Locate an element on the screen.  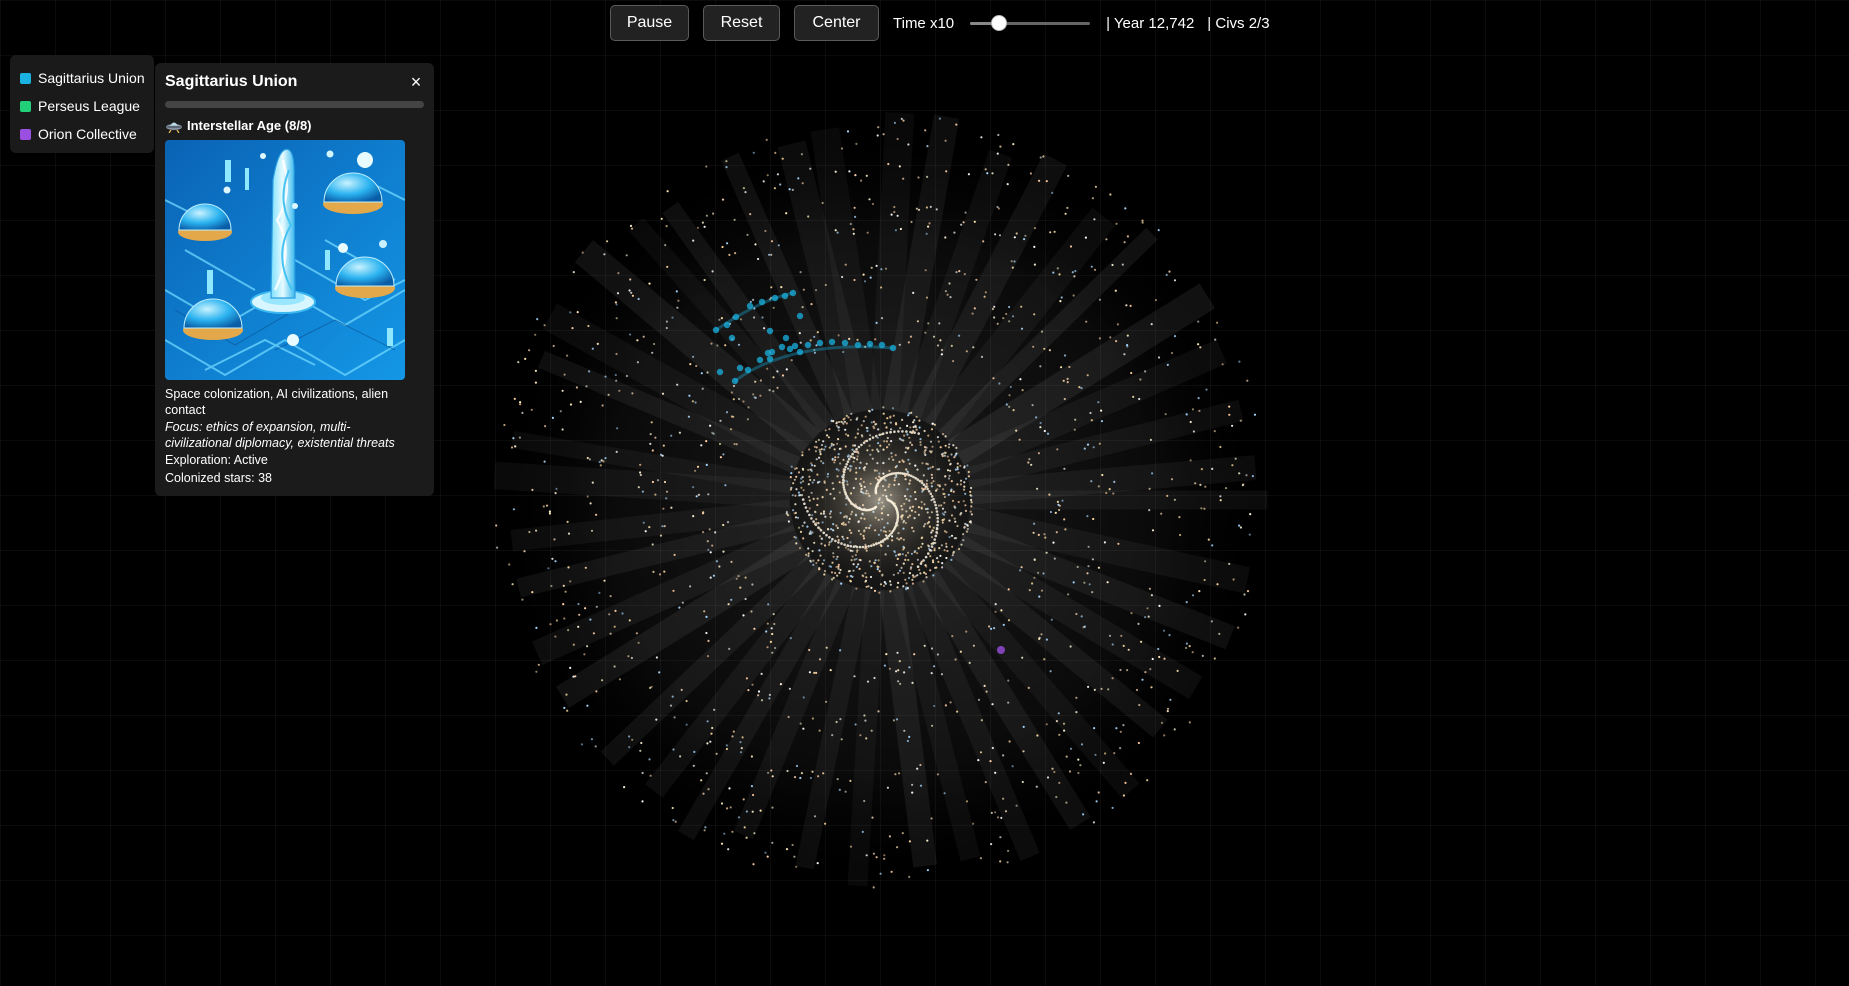
time-speed-slider is located at coordinates (1030, 23).